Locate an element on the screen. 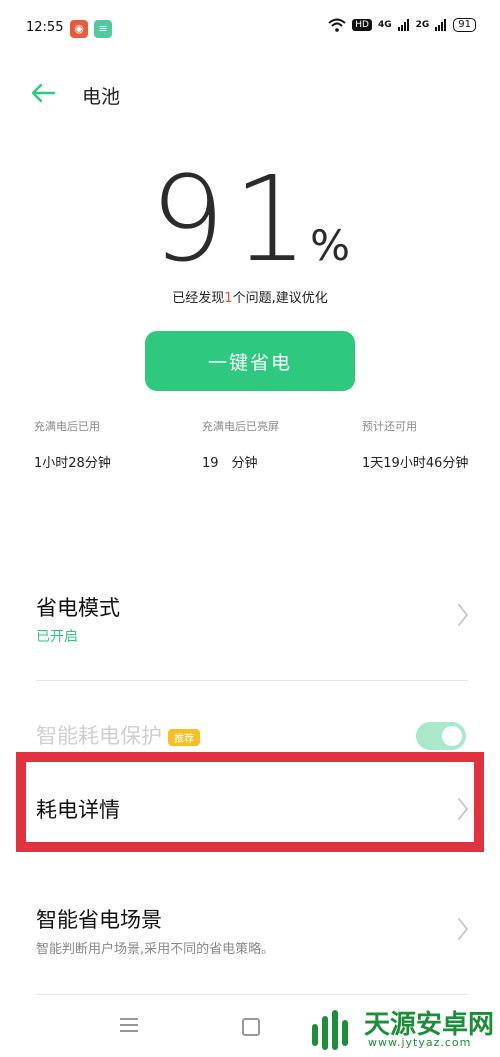  system-icons: HD 4G 2G 91 is located at coordinates (402, 25).